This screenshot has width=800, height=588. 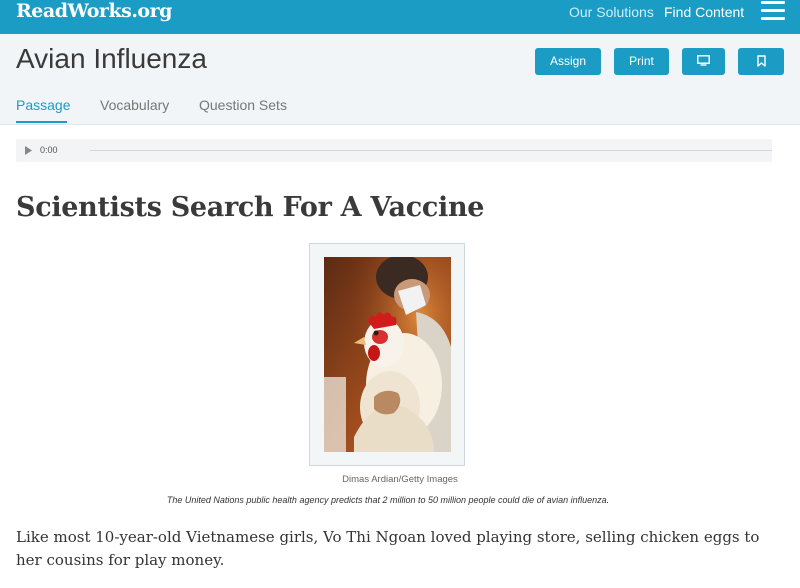 What do you see at coordinates (243, 105) in the screenshot?
I see `tab-question-sets: Question Sets` at bounding box center [243, 105].